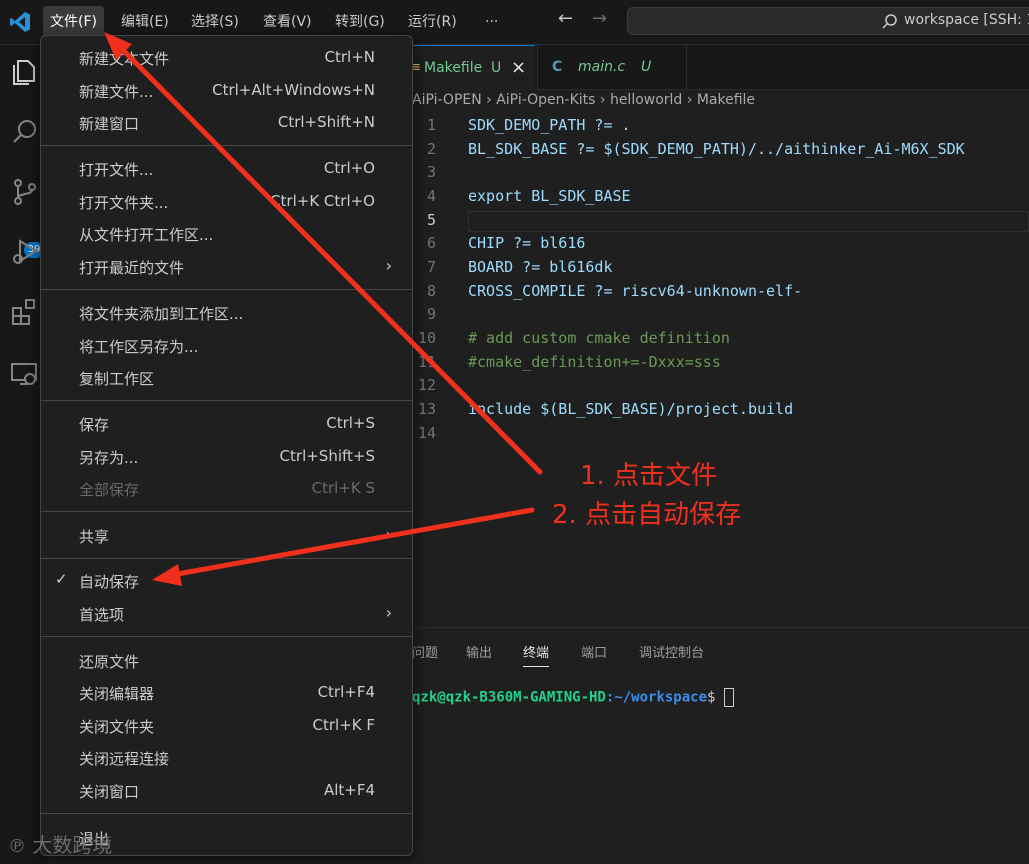 This screenshot has width=1029, height=864. What do you see at coordinates (506, 243) in the screenshot?
I see `code-line: 6 CHIP ?= bl616` at bounding box center [506, 243].